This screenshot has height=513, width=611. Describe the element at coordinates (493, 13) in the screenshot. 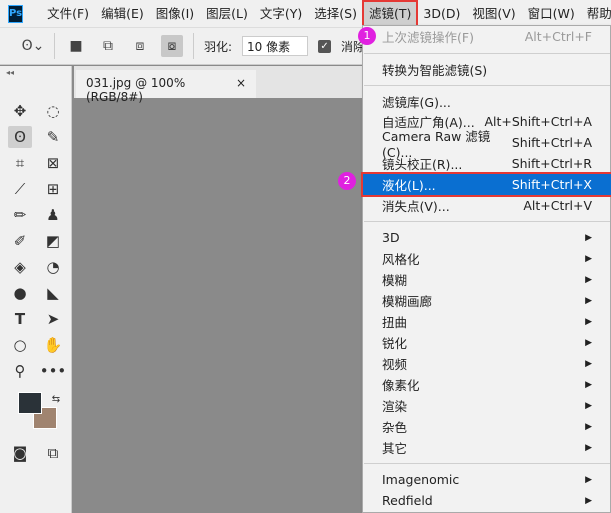

I see `menu-view: 视图(V)` at that location.